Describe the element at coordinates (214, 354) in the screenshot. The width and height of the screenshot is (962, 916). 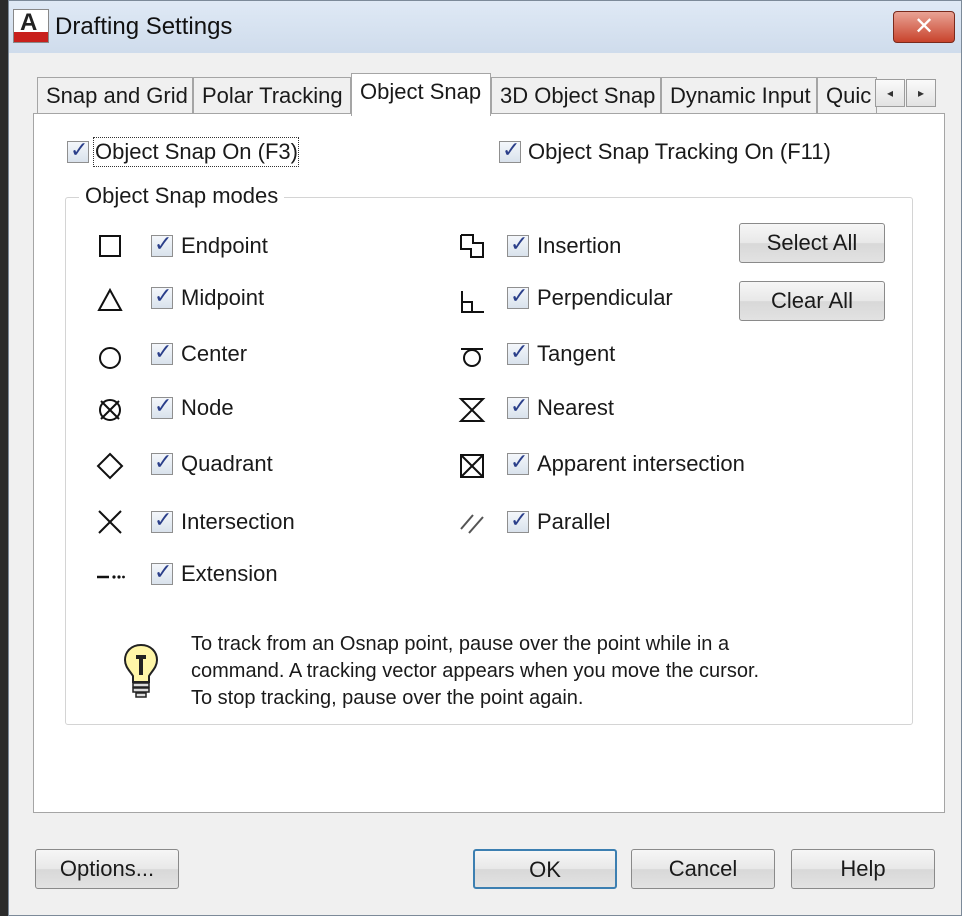
I see `center-label: Center` at that location.